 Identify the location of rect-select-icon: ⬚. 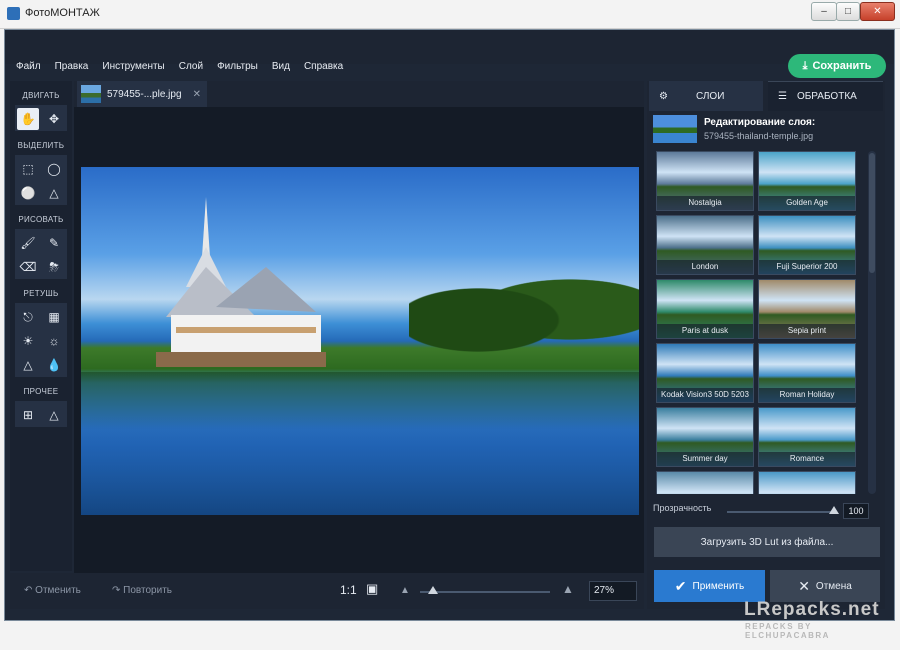
(28, 169).